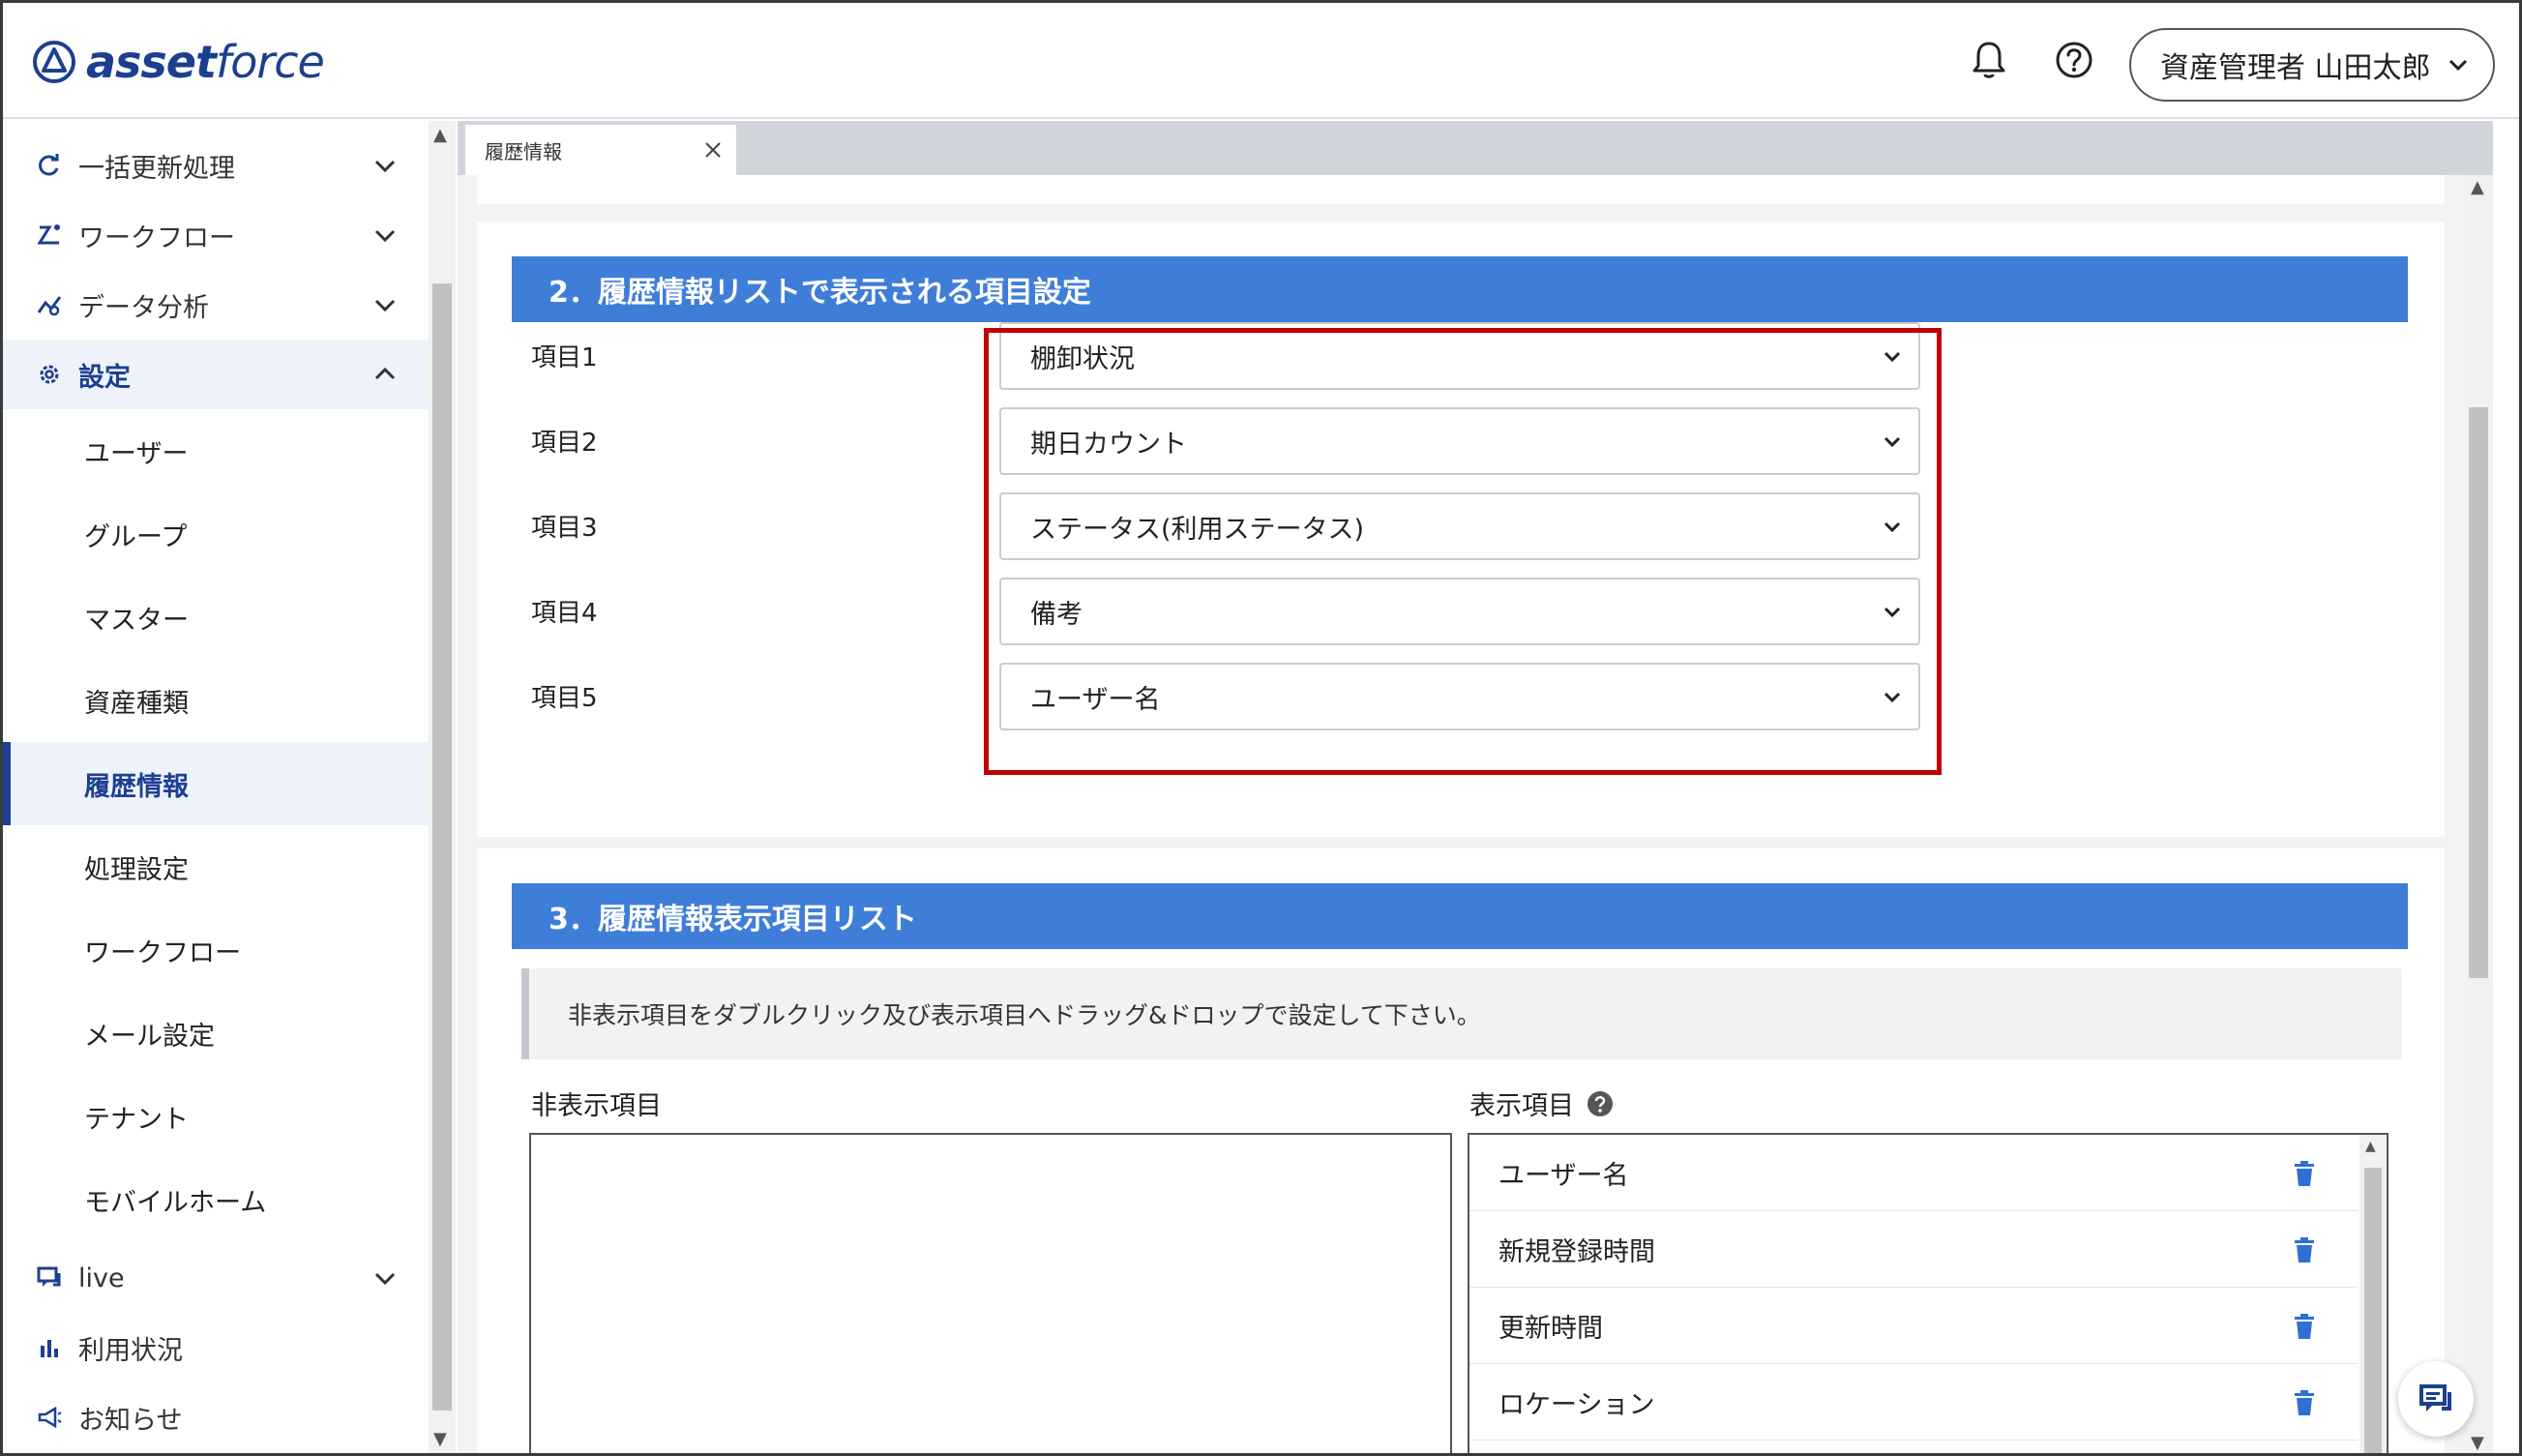 The image size is (2522, 1456). Describe the element at coordinates (565, 358) in the screenshot. I see `item1-label: 項目1` at that location.